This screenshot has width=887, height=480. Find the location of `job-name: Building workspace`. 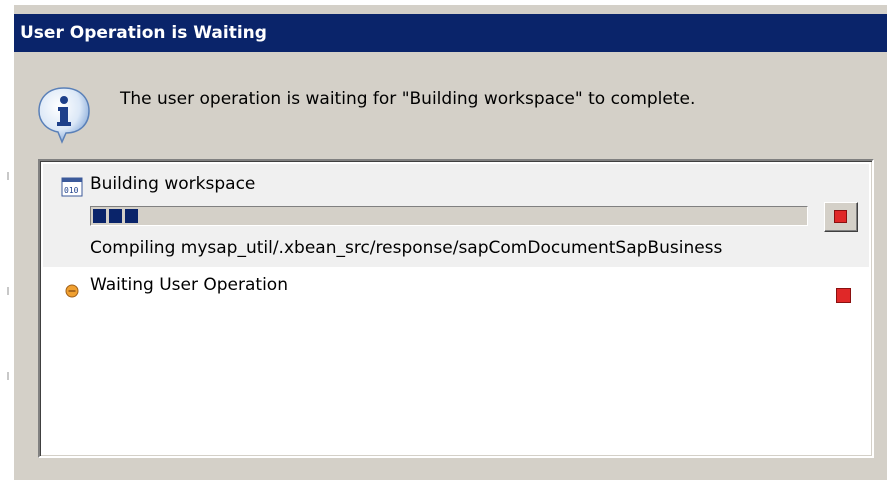

job-name: Building workspace is located at coordinates (173, 184).